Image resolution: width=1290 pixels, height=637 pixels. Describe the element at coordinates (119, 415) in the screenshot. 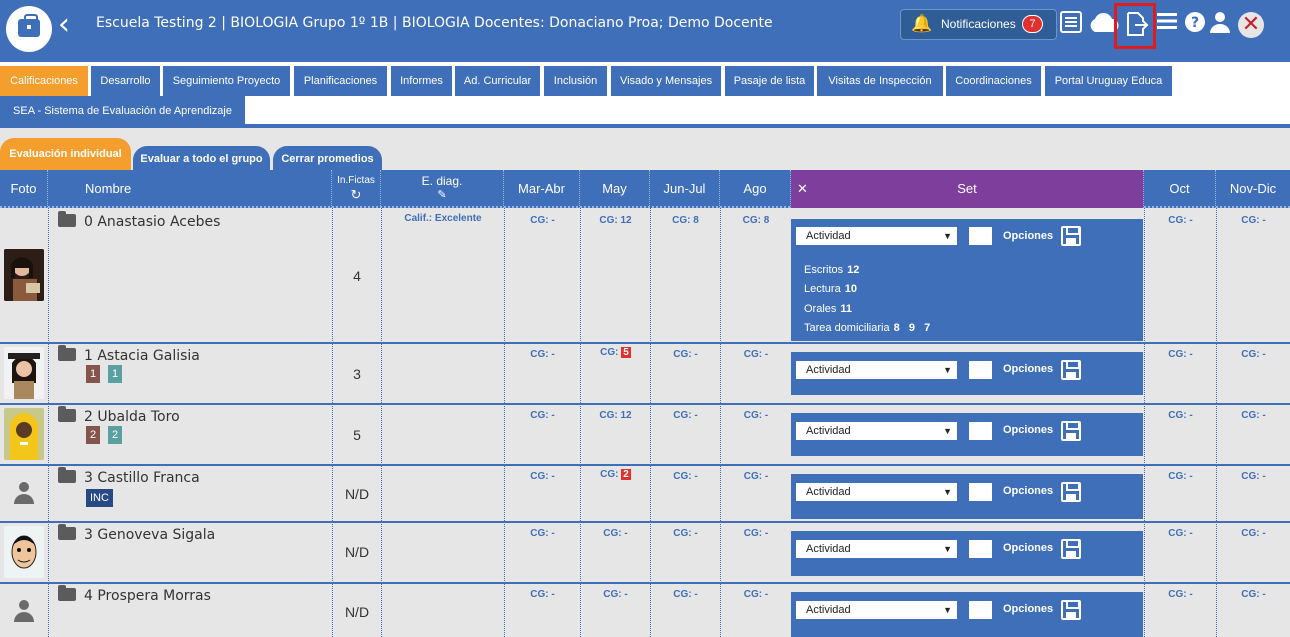

I see `student-name: 2 Ubalda Toro` at that location.